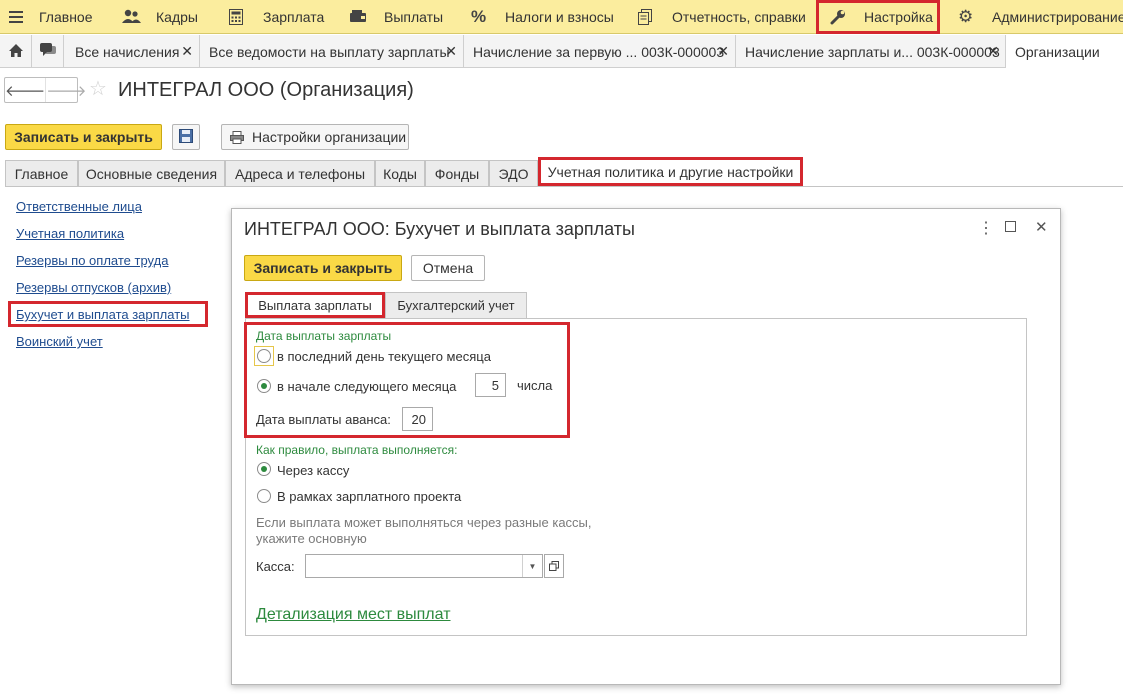 The height and width of the screenshot is (695, 1123). What do you see at coordinates (83, 137) in the screenshot?
I see `save-close-button: Записать и закрыть` at bounding box center [83, 137].